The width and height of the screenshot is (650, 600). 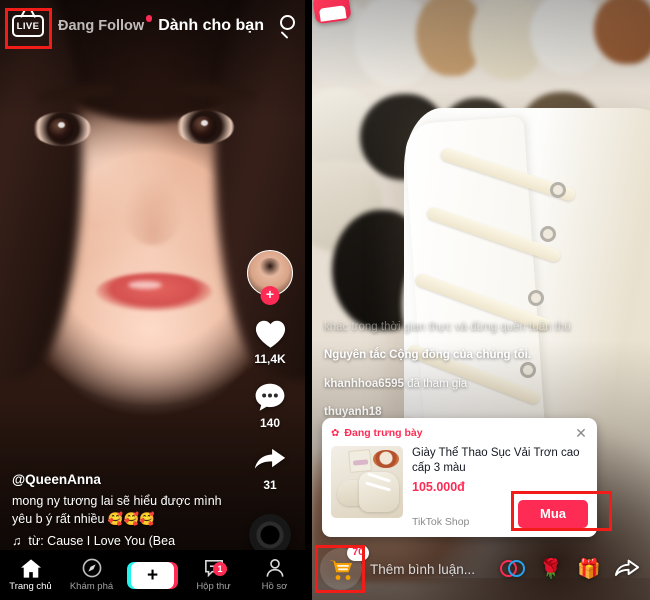 I want to click on create-post-button: +, so click(x=152, y=575).